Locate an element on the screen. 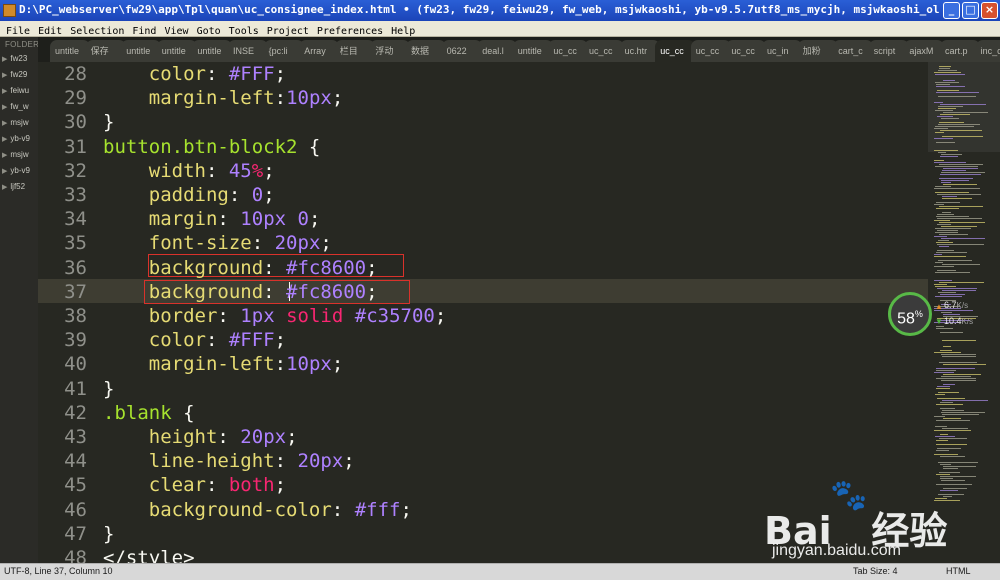 This screenshot has width=1000, height=580. network-speed-widget: 58% ▲ ▼ 6.7K/s 10.4K/s is located at coordinates (943, 314).